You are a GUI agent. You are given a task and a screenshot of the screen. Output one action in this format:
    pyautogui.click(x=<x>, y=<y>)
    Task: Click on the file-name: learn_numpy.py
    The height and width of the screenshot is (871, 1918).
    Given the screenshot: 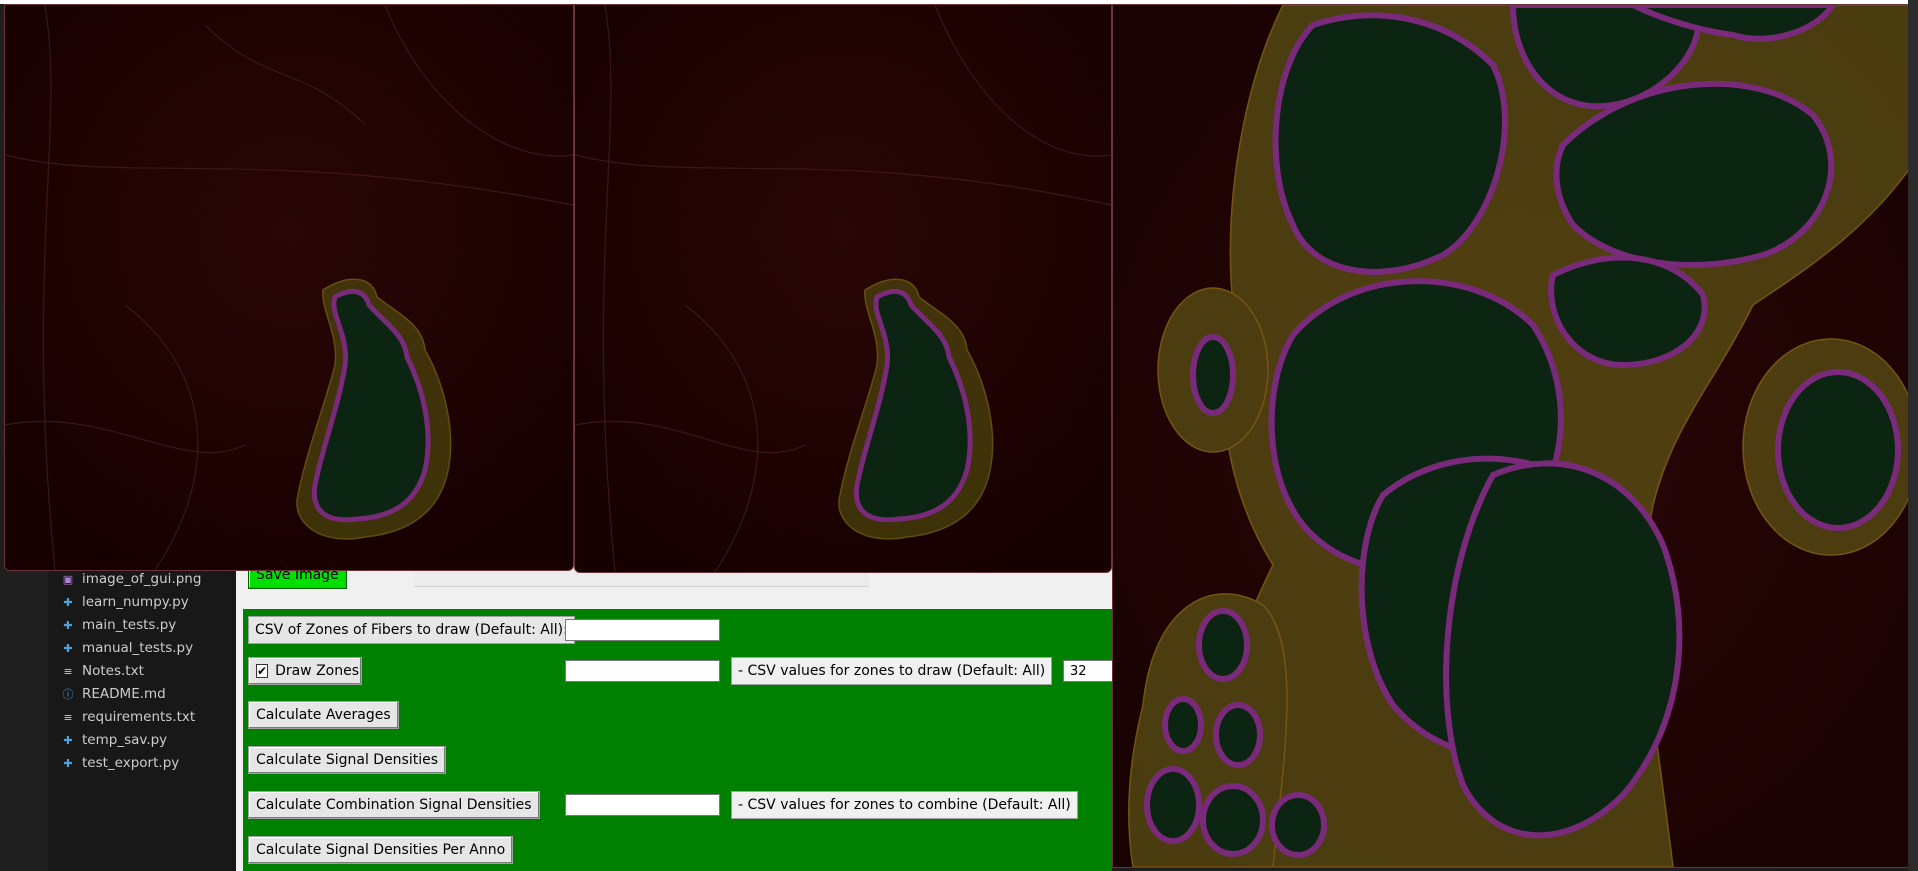 What is the action you would take?
    pyautogui.click(x=135, y=602)
    